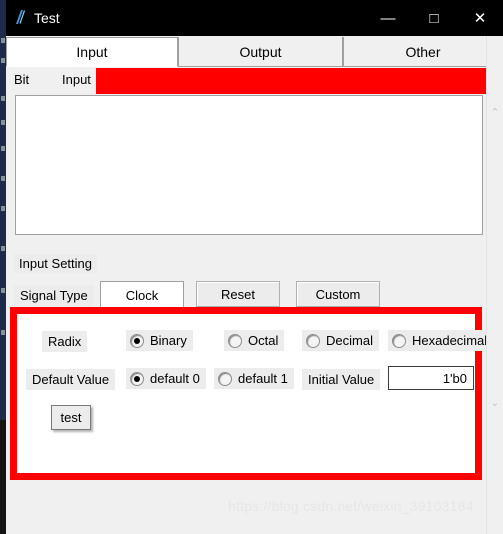  I want to click on column-header-row: Bit Input, so click(254, 81).